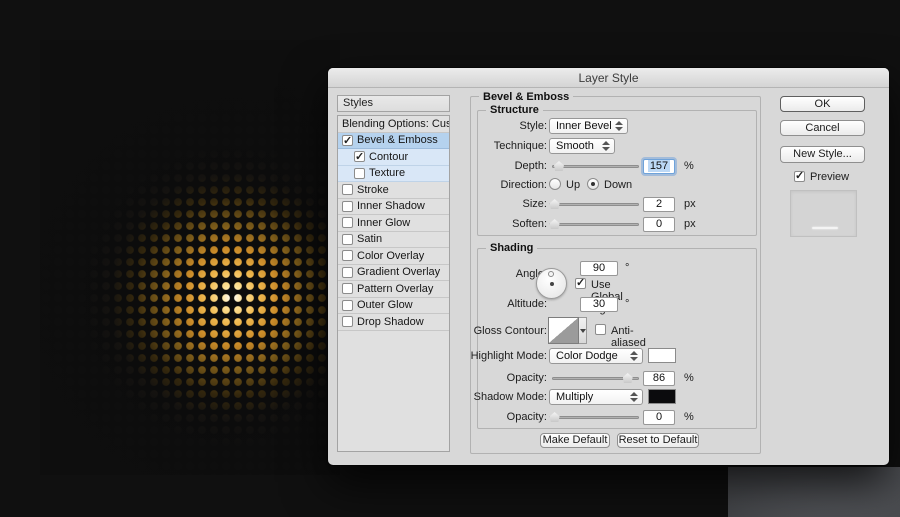 This screenshot has height=517, width=900. Describe the element at coordinates (510, 397) in the screenshot. I see `shadow-mode-label: Shadow Mode:` at that location.